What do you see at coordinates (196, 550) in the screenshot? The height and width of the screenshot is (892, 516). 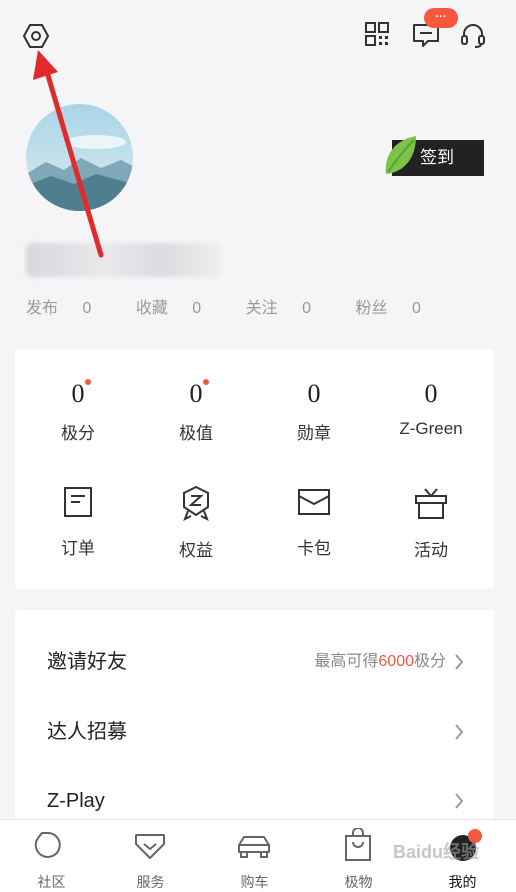 I see `action-label: 权益` at bounding box center [196, 550].